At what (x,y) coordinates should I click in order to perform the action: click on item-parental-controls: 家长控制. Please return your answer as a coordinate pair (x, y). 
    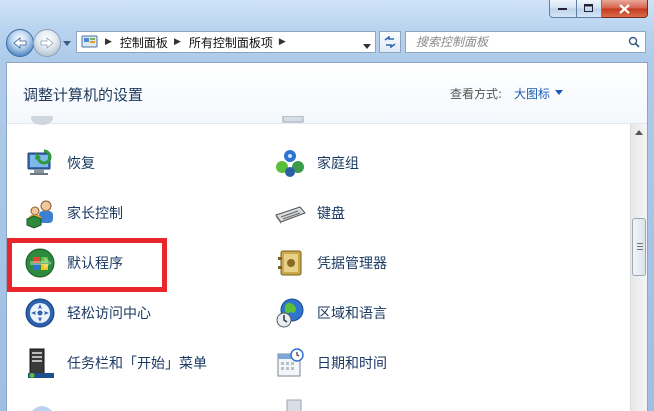
    Looking at the image, I should click on (73, 213).